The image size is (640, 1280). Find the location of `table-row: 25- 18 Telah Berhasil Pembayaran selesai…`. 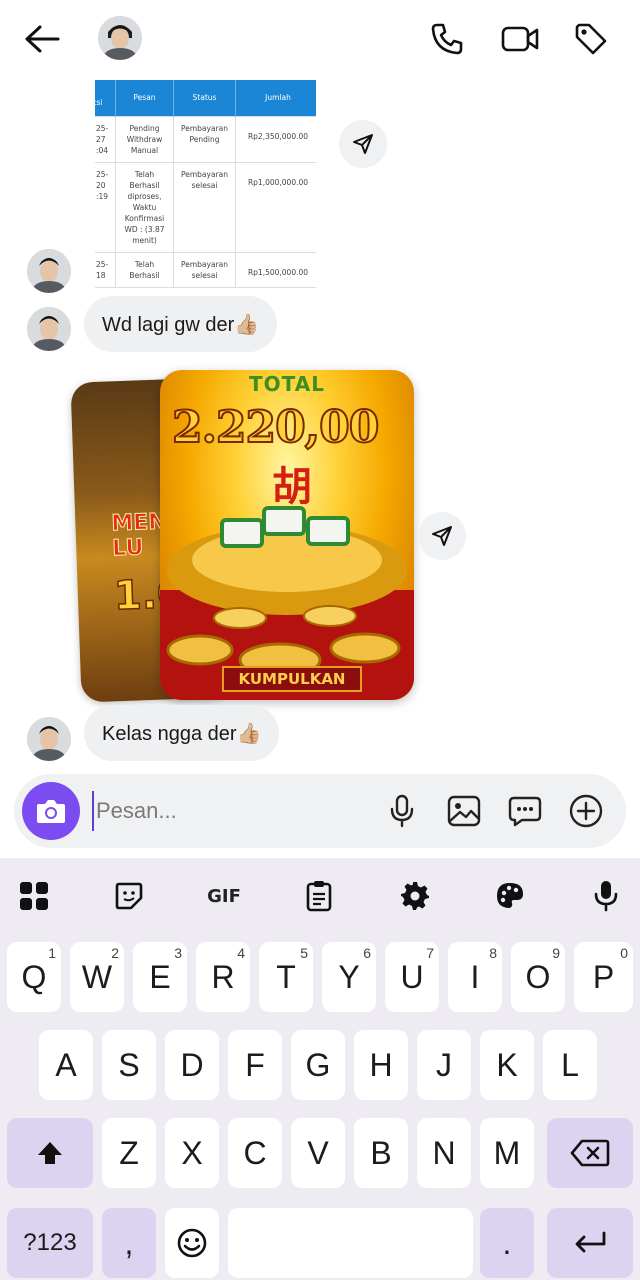

table-row: 25- 18 Telah Berhasil Pembayaran selesai… is located at coordinates (205, 269).